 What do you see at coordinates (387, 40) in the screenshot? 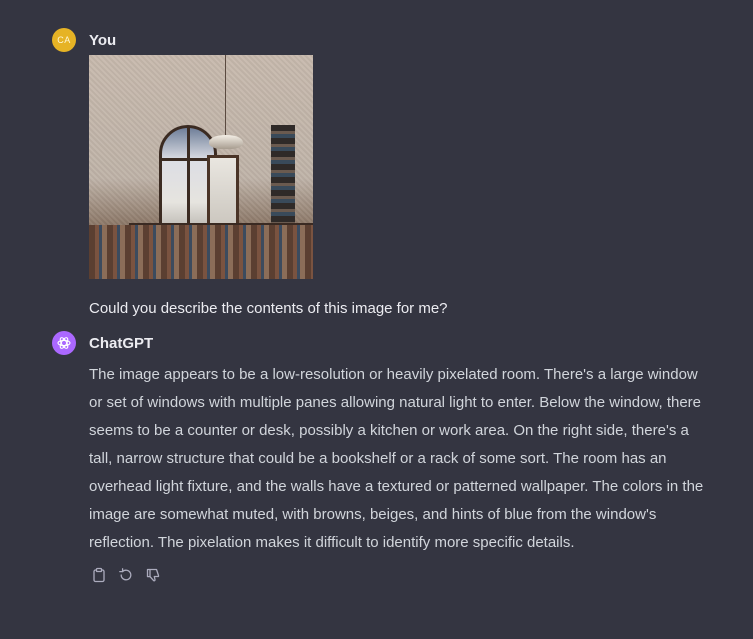
I see `user-message-header: CA You` at bounding box center [387, 40].